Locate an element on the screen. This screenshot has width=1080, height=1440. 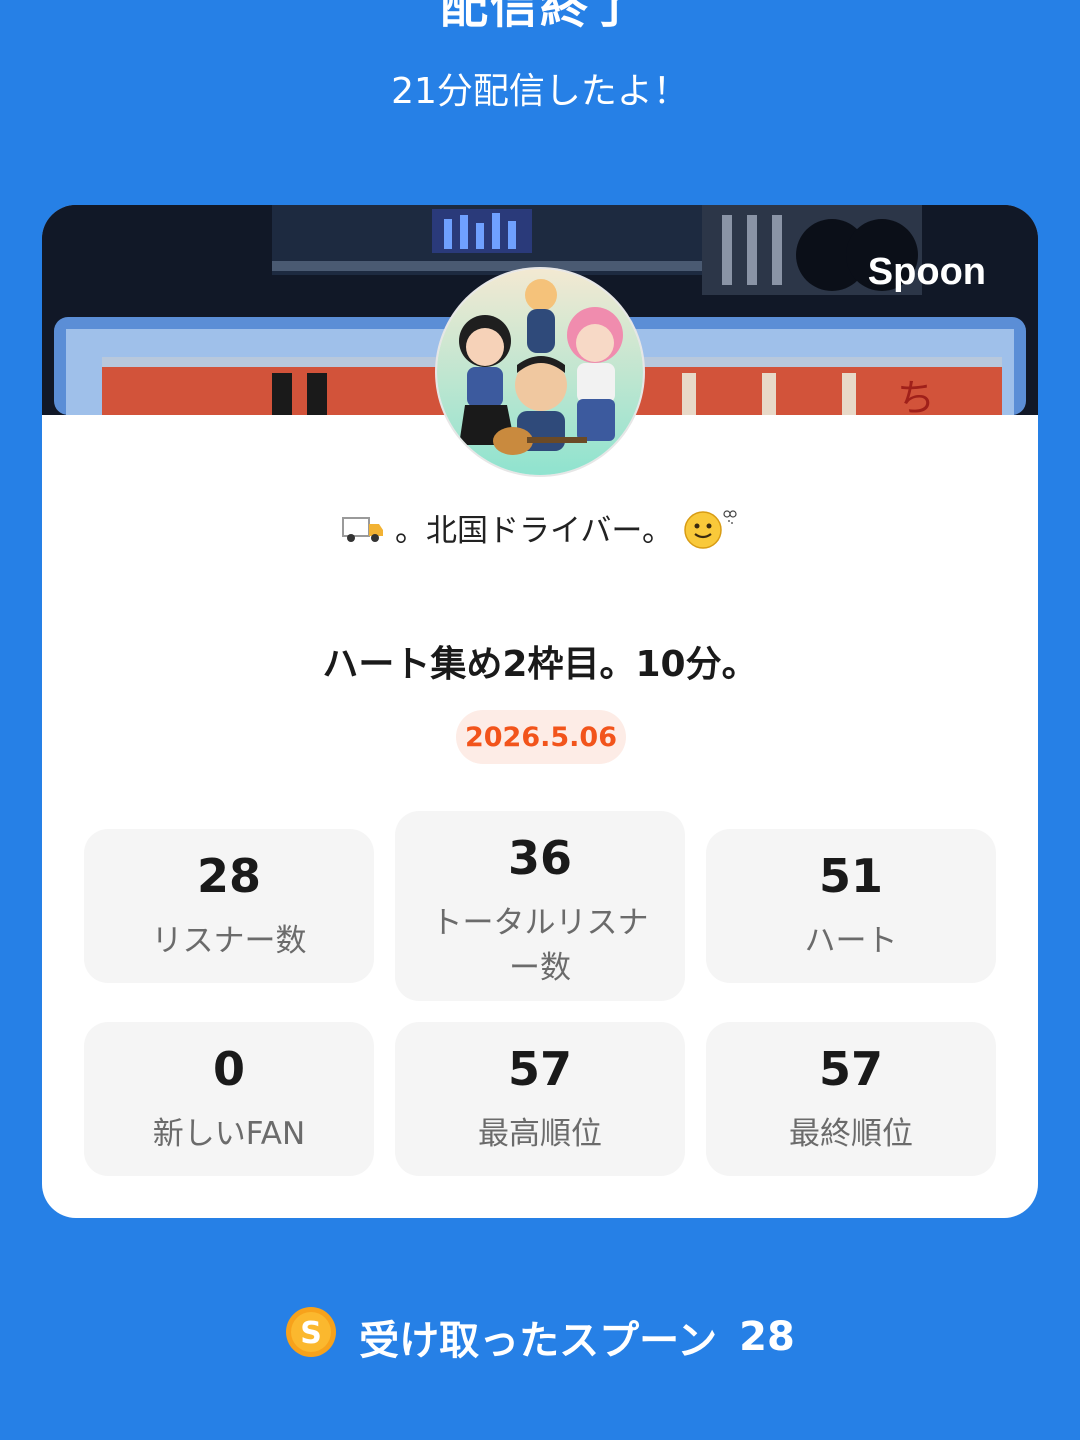
dj-name: 。北国ドライバー。 is located at coordinates (540, 531).